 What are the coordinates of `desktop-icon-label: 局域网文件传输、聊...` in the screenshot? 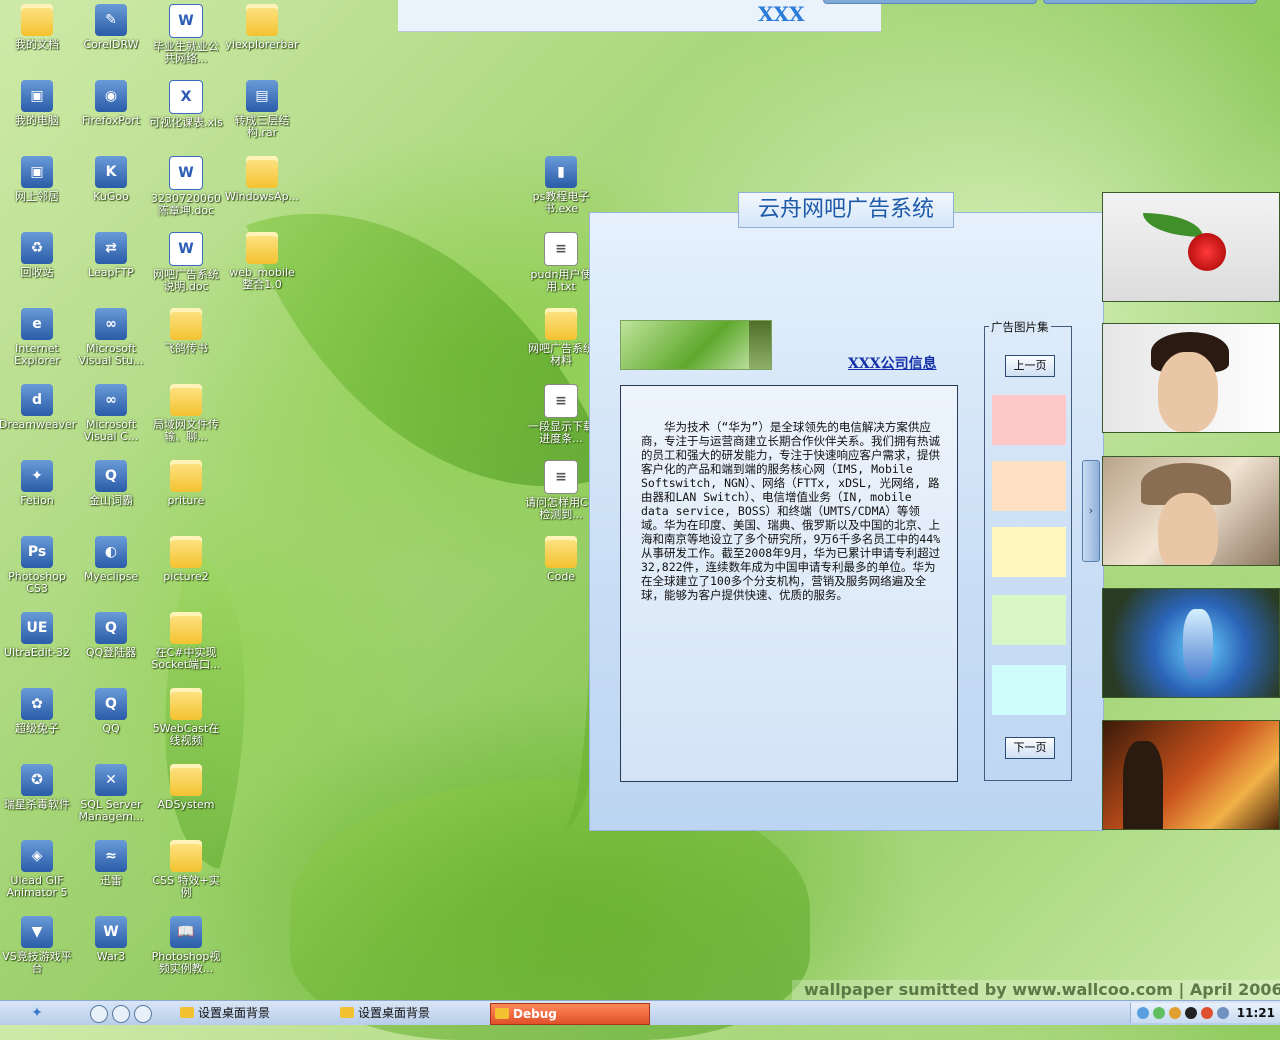 It's located at (186, 430).